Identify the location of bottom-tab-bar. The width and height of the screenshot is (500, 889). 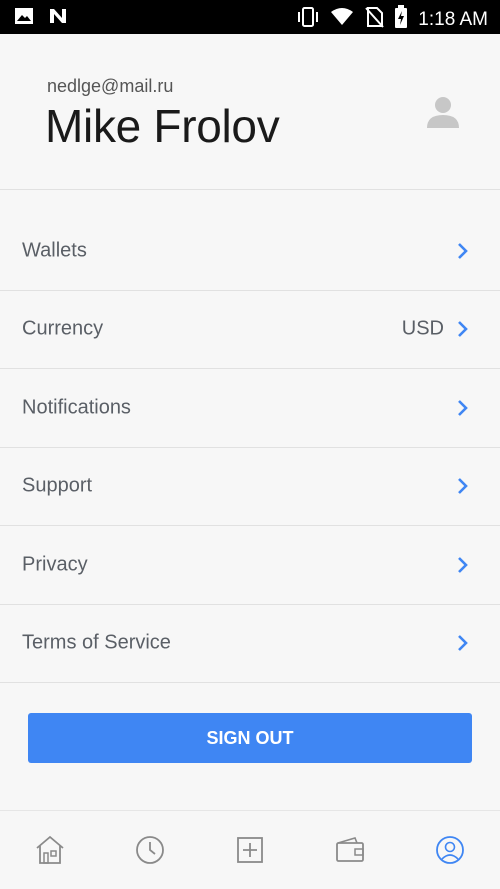
(250, 849).